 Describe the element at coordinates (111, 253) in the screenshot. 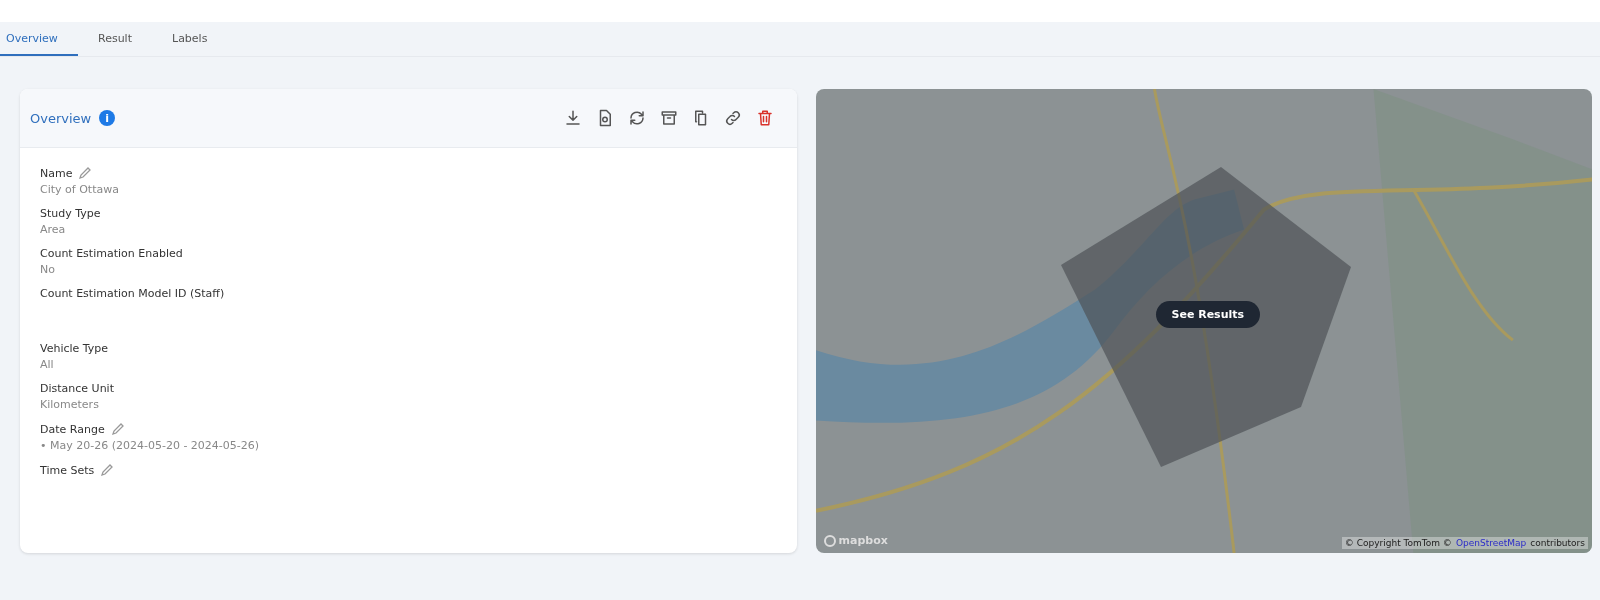

I see `field-label: Count Estimation Enabled` at that location.